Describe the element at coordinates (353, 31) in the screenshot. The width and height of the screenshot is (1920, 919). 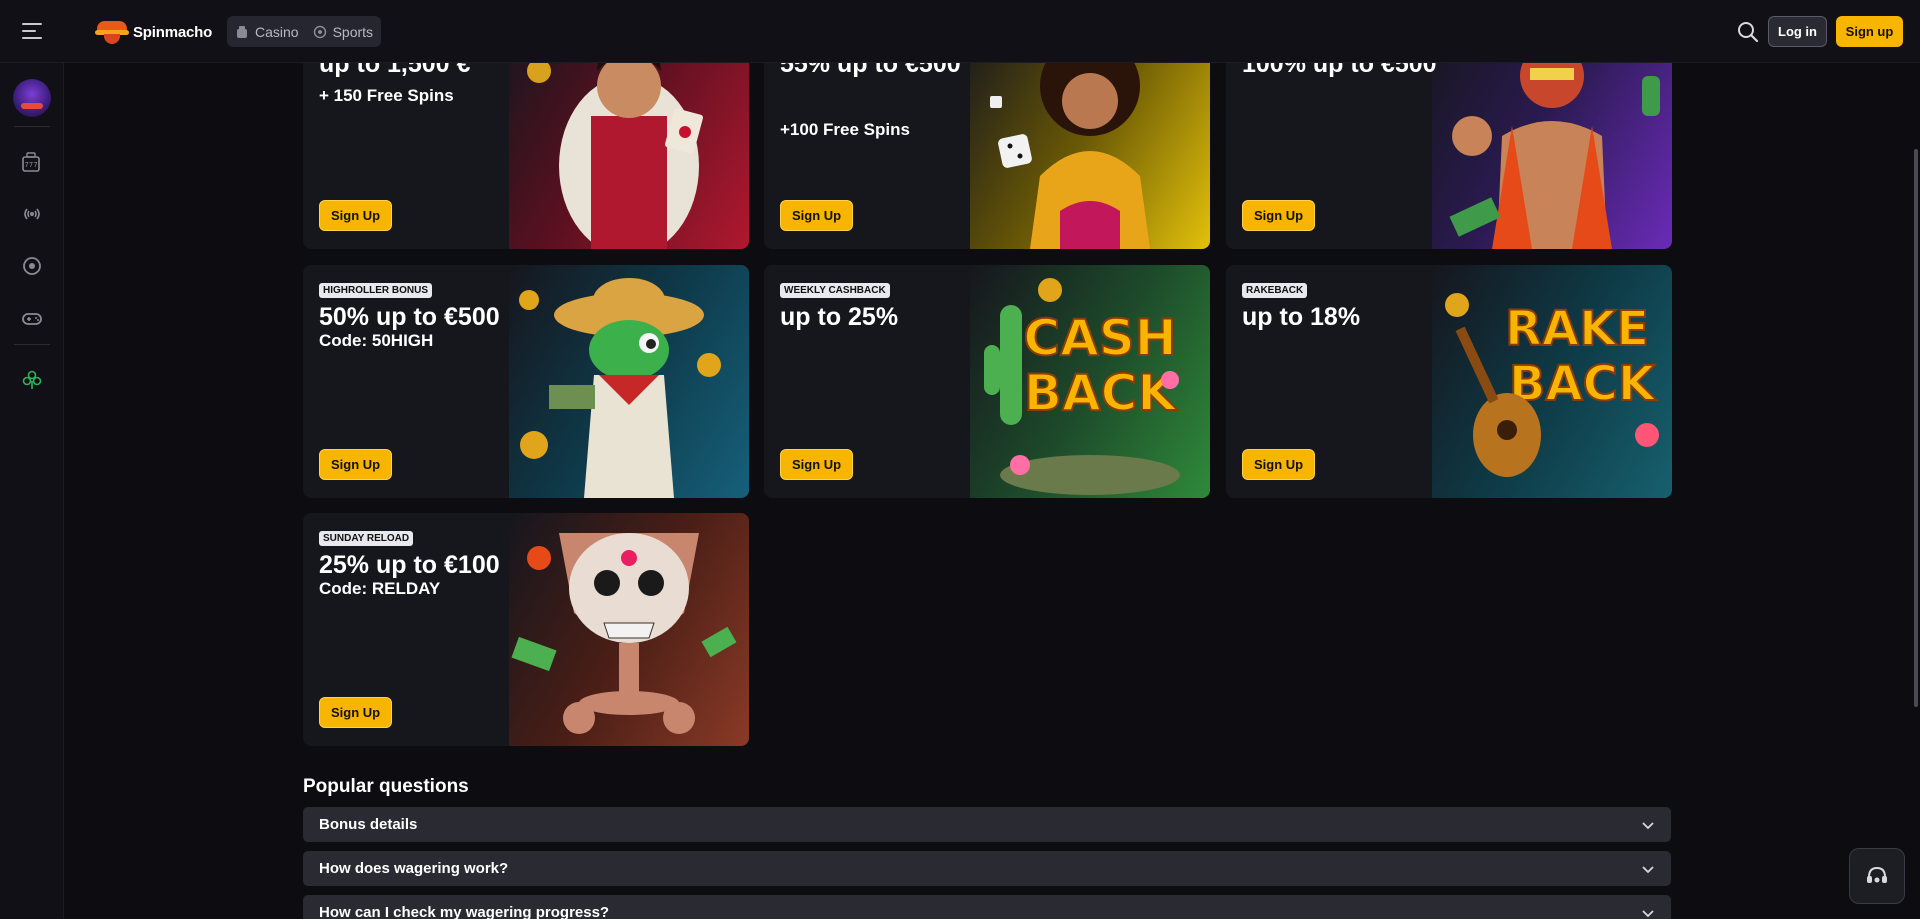
I see `tab-sports-label: Sports` at that location.